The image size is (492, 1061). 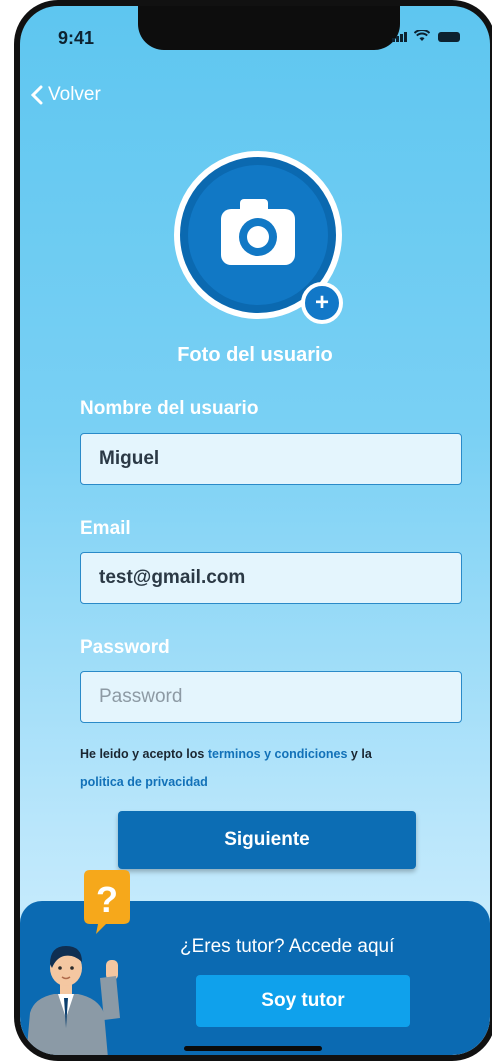 I want to click on name-value: Miguel, so click(x=129, y=458).